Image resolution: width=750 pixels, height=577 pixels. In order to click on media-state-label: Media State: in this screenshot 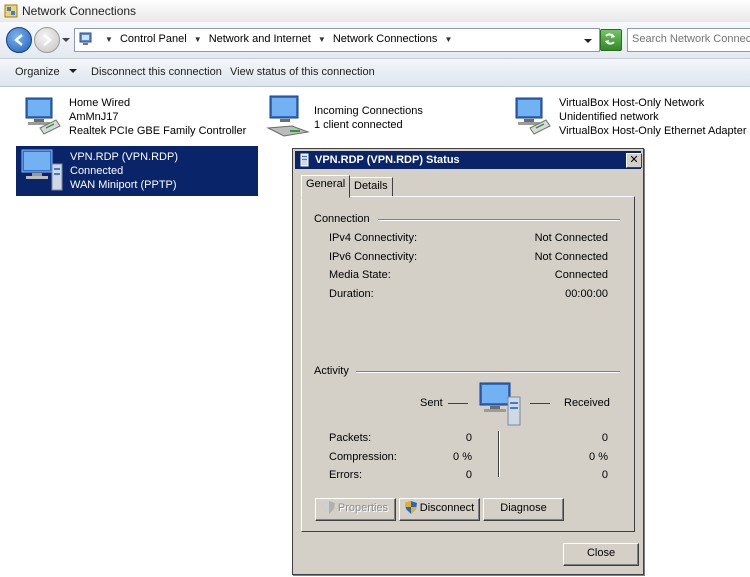, I will do `click(360, 275)`.